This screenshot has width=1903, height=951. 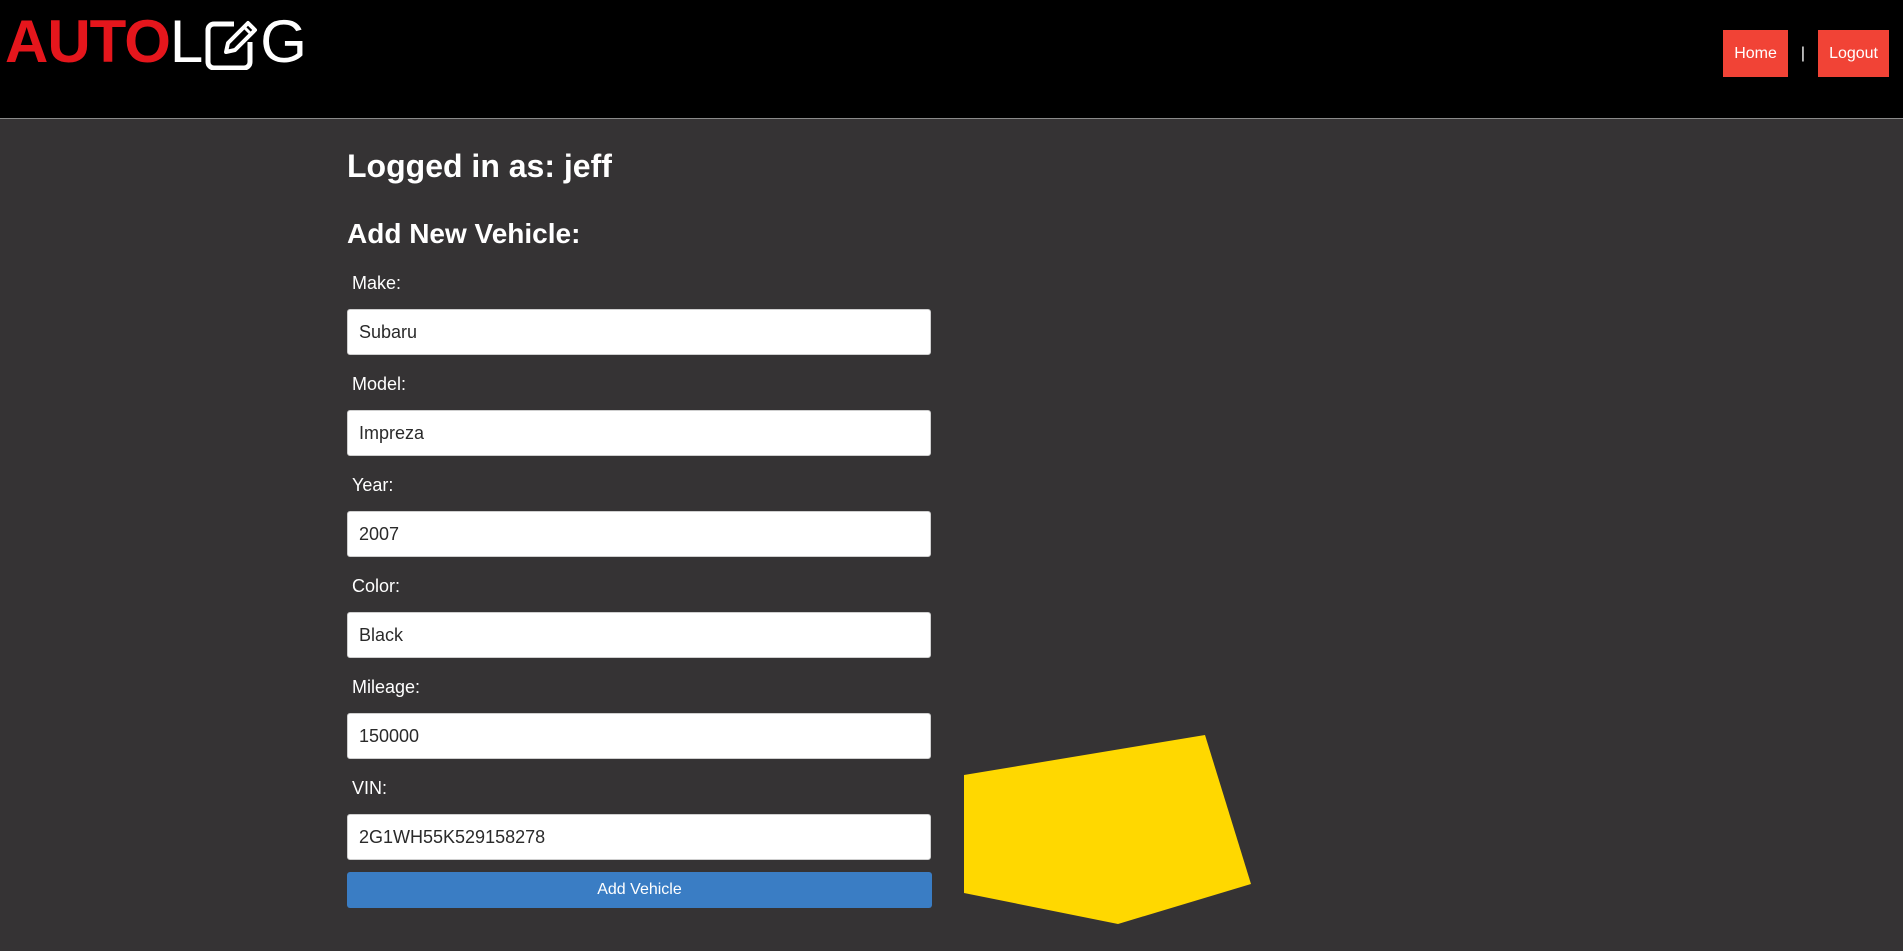 What do you see at coordinates (370, 788) in the screenshot?
I see `vin-label: VIN:` at bounding box center [370, 788].